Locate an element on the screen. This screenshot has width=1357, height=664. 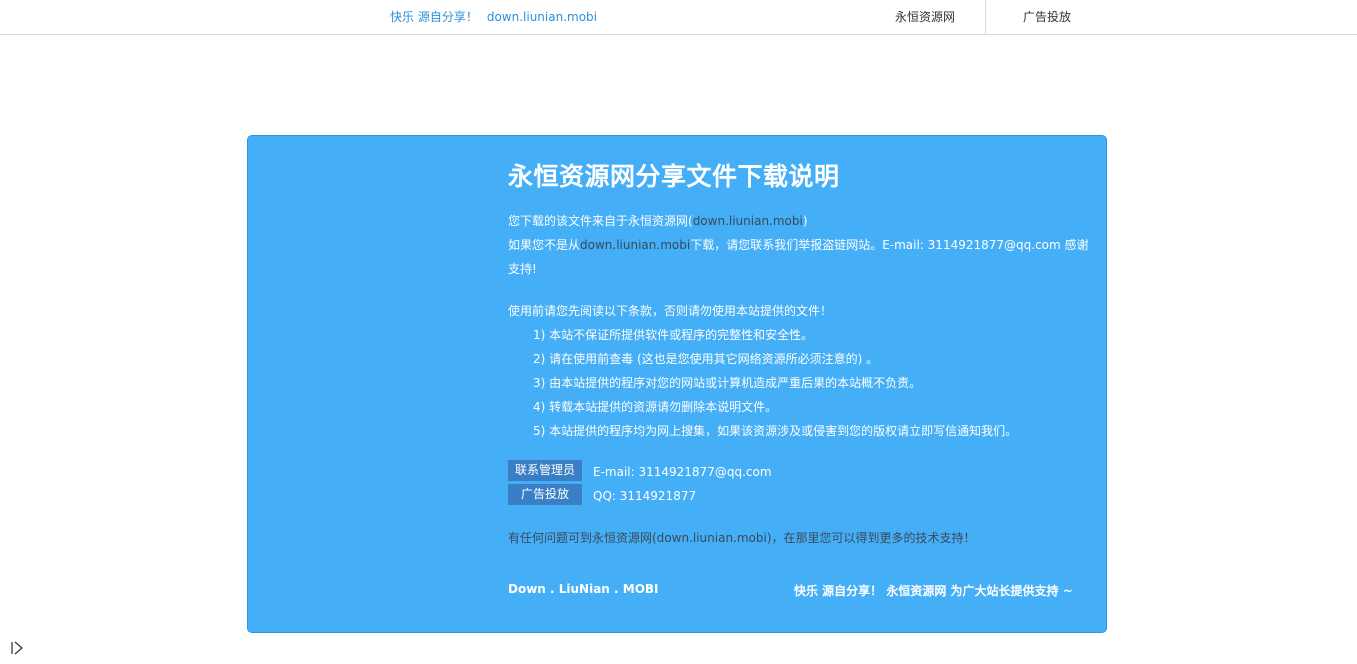
footer-slogan: 快乐 源自分享！ 永恒资源网 为广大站长提供支持 ~ is located at coordinates (933, 591).